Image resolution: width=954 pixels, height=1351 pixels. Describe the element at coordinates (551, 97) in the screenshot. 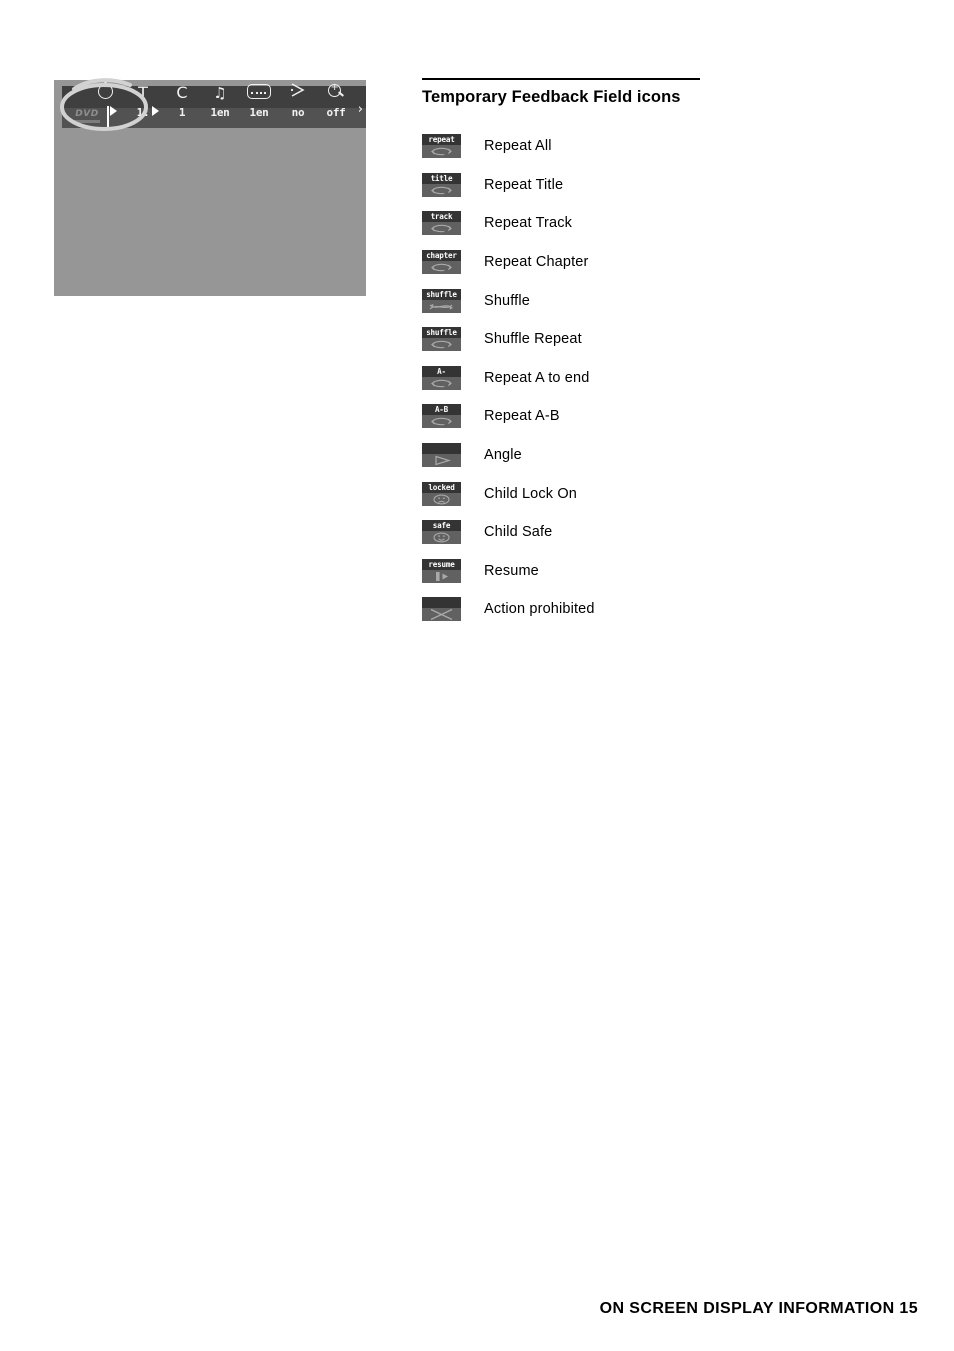

I see `page-title: Temporary Feedback Field icons` at that location.